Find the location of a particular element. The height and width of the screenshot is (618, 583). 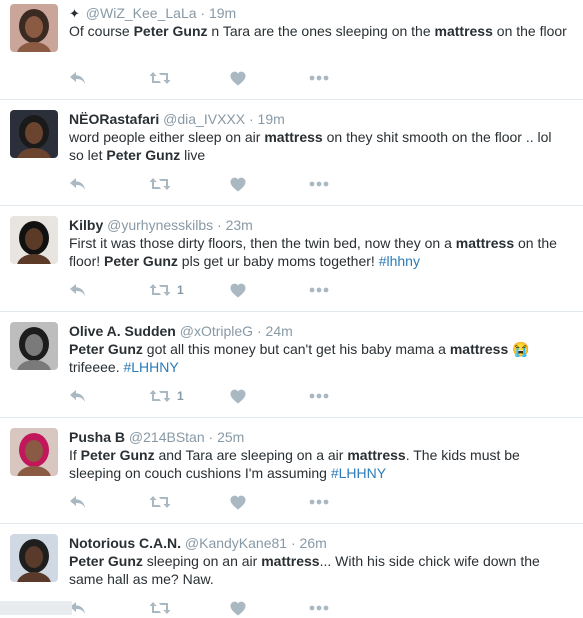

tweet-header: Pusha B @214BStan · 25m is located at coordinates (156, 437).